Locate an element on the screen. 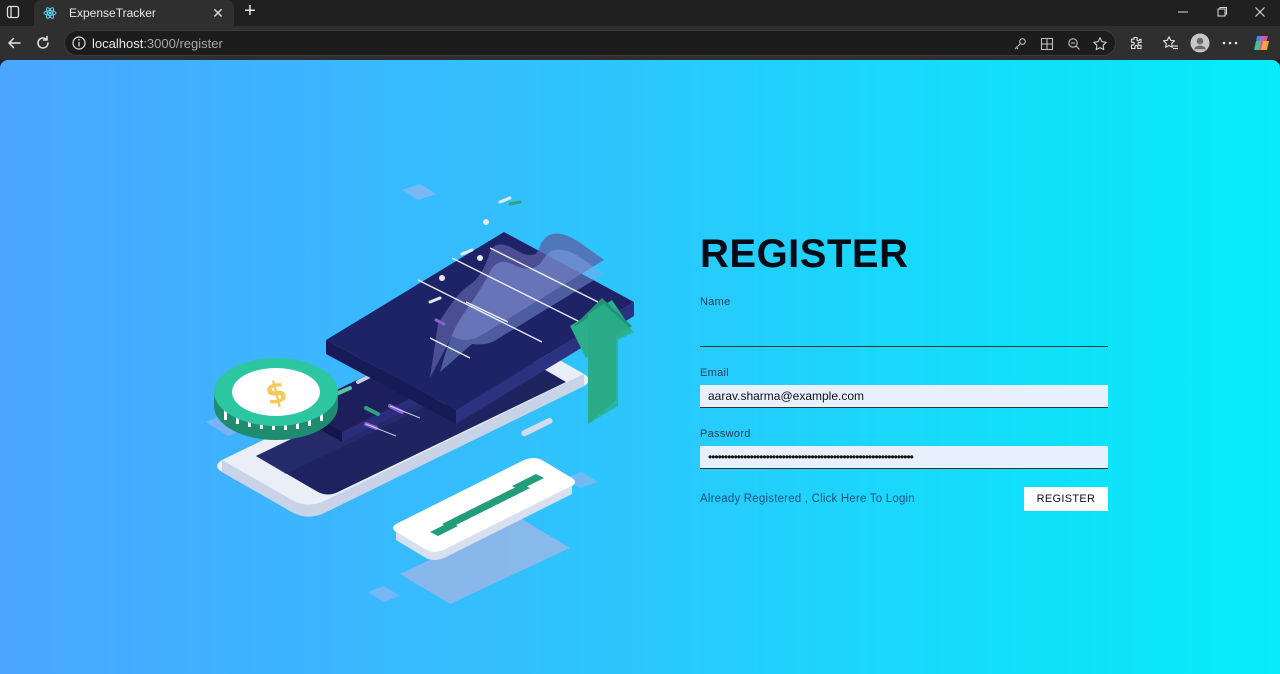 This screenshot has width=1280, height=674. email-label: Email is located at coordinates (715, 373).